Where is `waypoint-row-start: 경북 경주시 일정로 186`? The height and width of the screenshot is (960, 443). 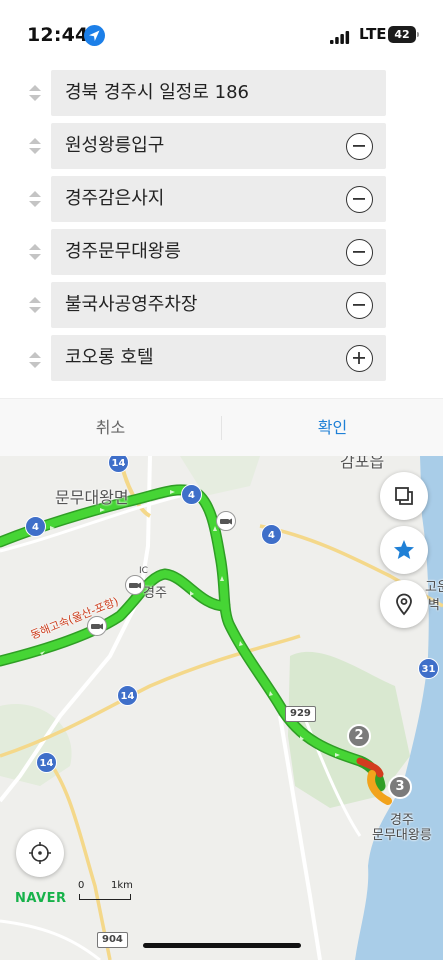
waypoint-row-start: 경북 경주시 일정로 186 is located at coordinates (221, 93).